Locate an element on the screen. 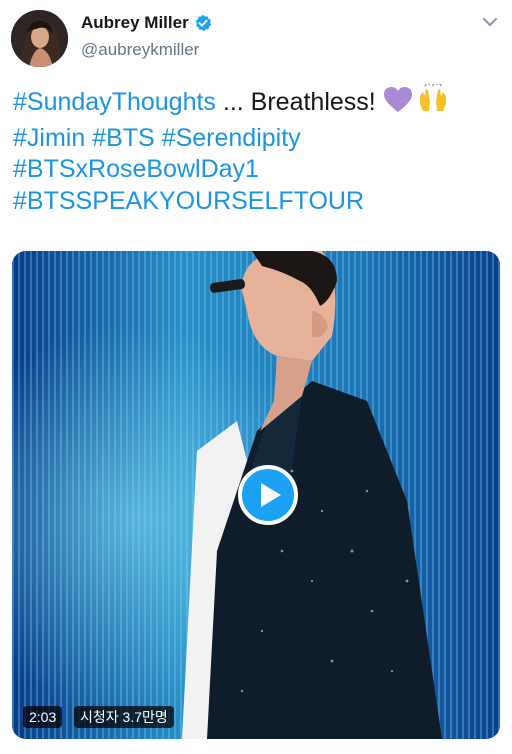 This screenshot has width=512, height=754. name-row: Aubrey Miller is located at coordinates (146, 23).